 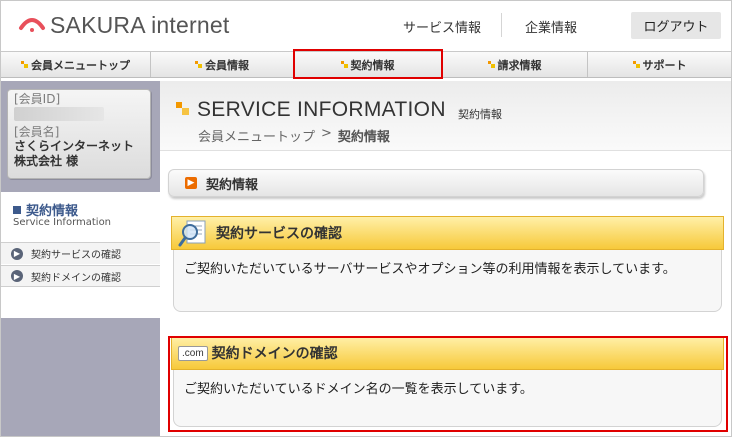 I want to click on sidebar-link-domain-check: ▶ 契約ドメインの確認, so click(x=80, y=276).